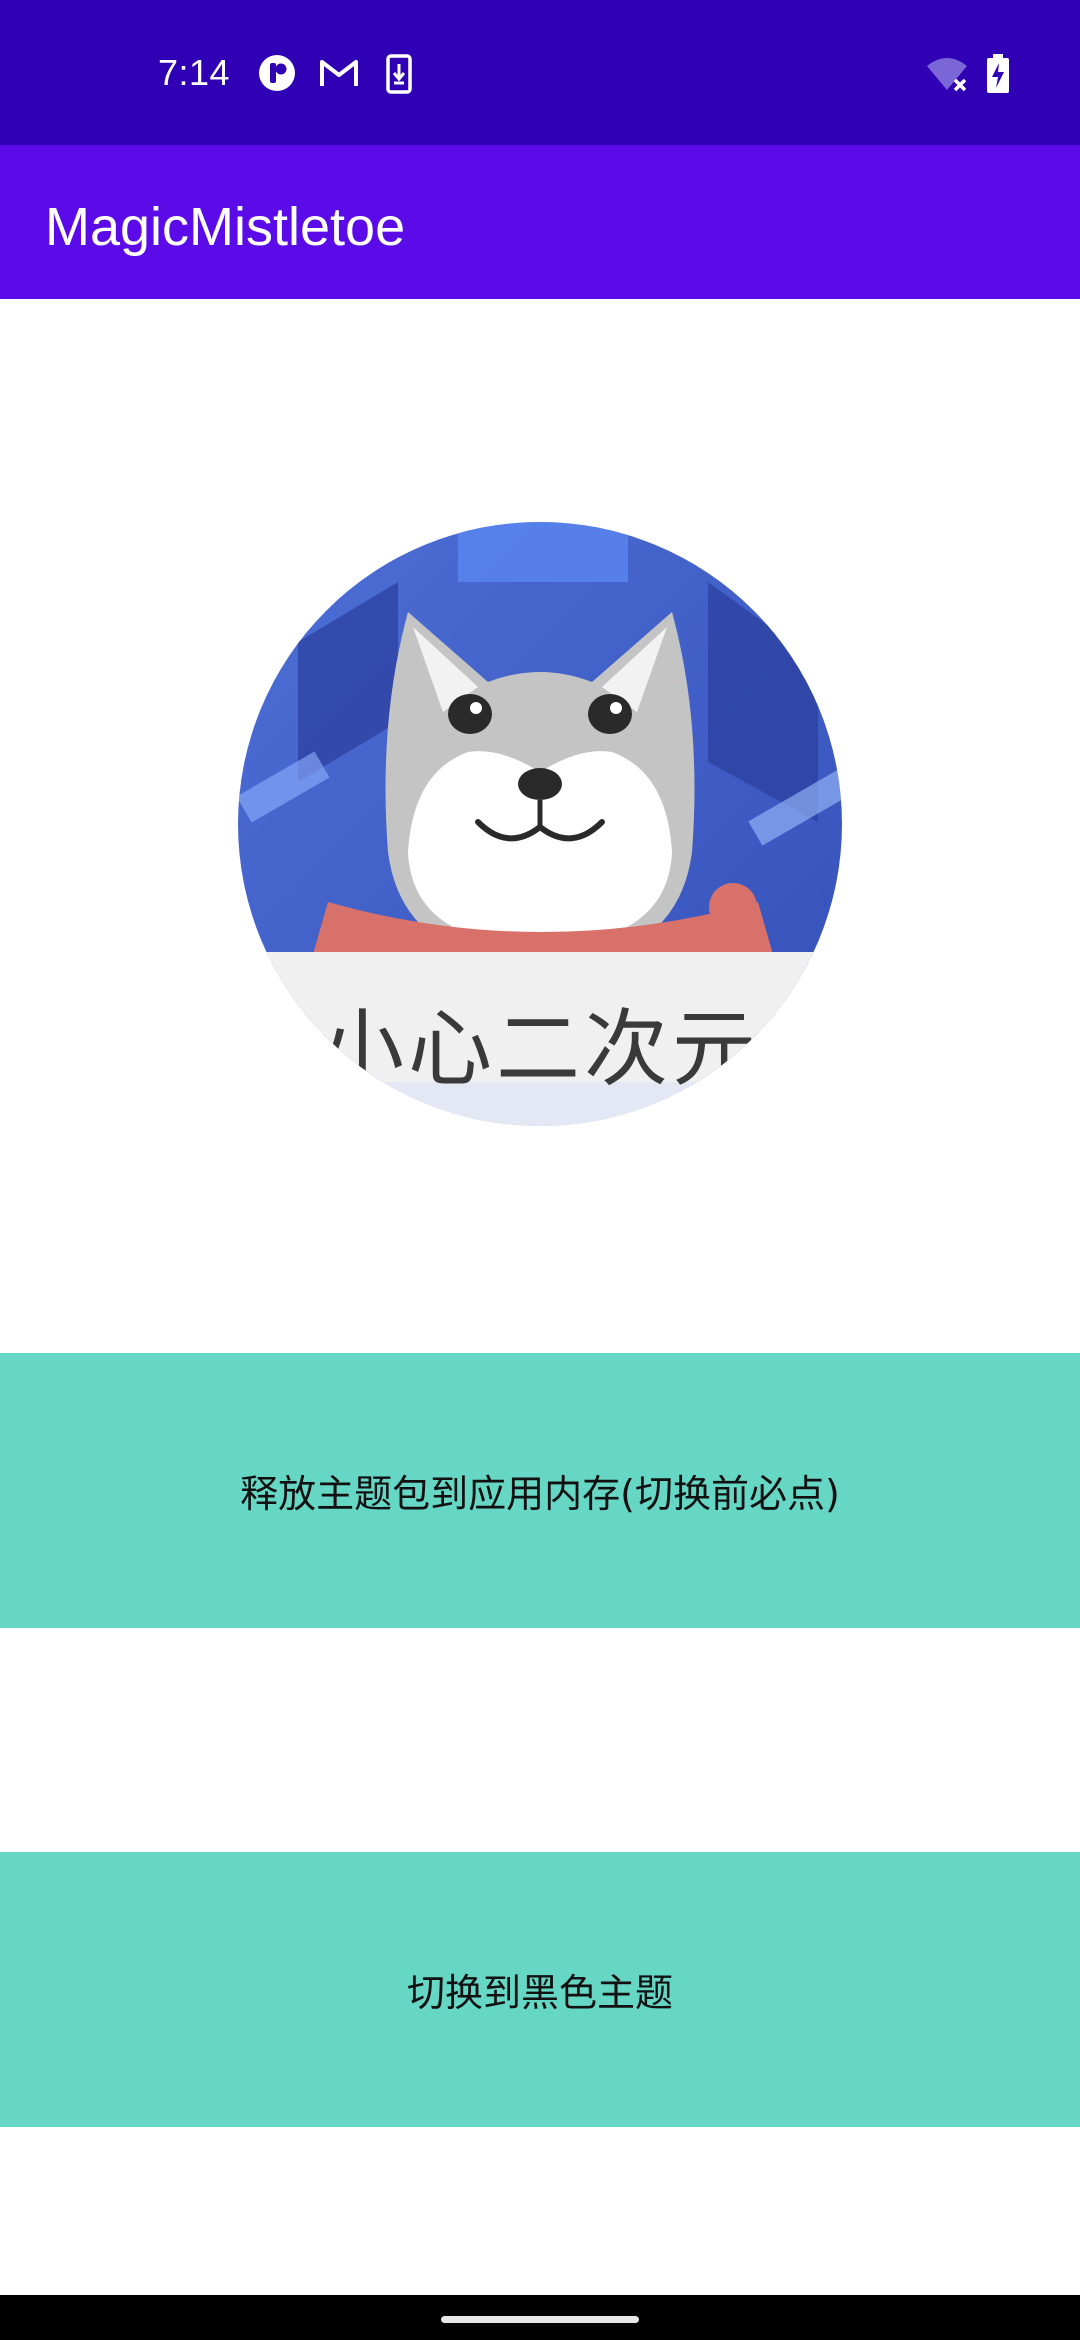 This screenshot has height=2340, width=1080. Describe the element at coordinates (998, 76) in the screenshot. I see `battery-charging-icon` at that location.